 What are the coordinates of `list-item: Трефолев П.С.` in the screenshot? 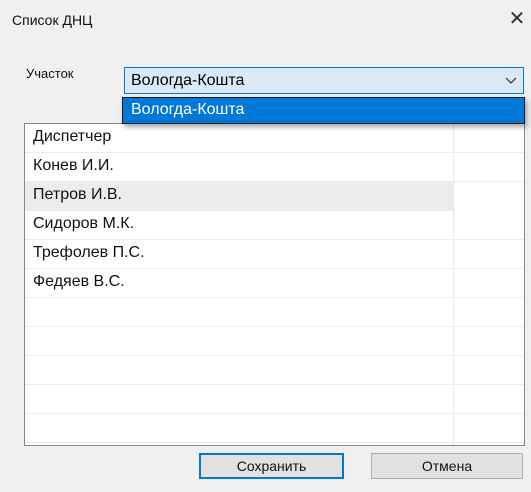 It's located at (274, 254).